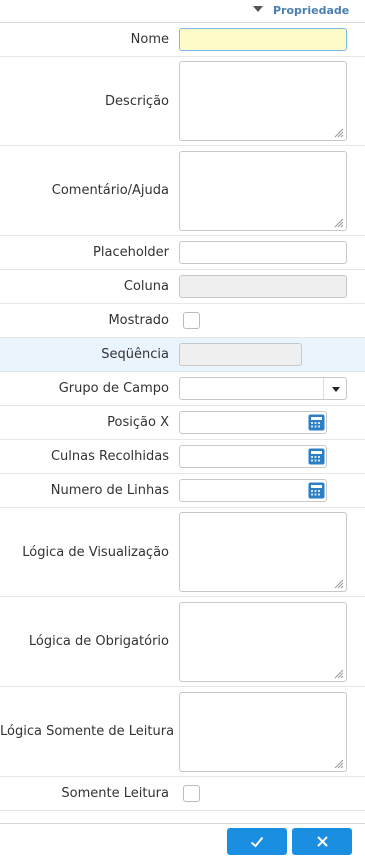 This screenshot has width=365, height=868. What do you see at coordinates (263, 39) in the screenshot?
I see `nome-input` at bounding box center [263, 39].